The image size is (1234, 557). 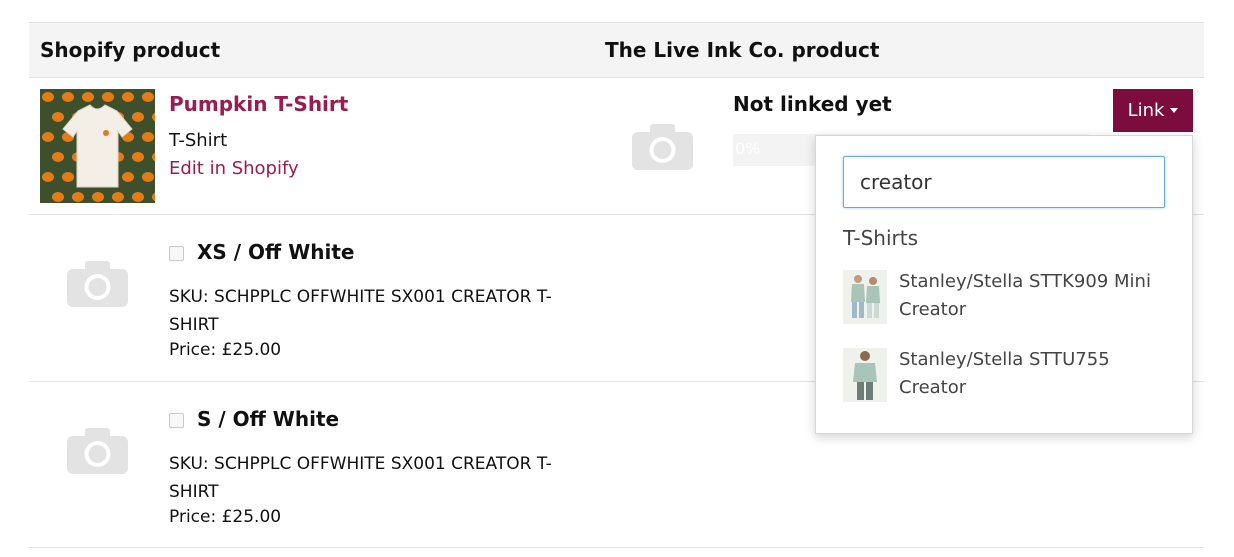 I want to click on table-header: Shopify product The Live Ink Co. product, so click(x=616, y=50).